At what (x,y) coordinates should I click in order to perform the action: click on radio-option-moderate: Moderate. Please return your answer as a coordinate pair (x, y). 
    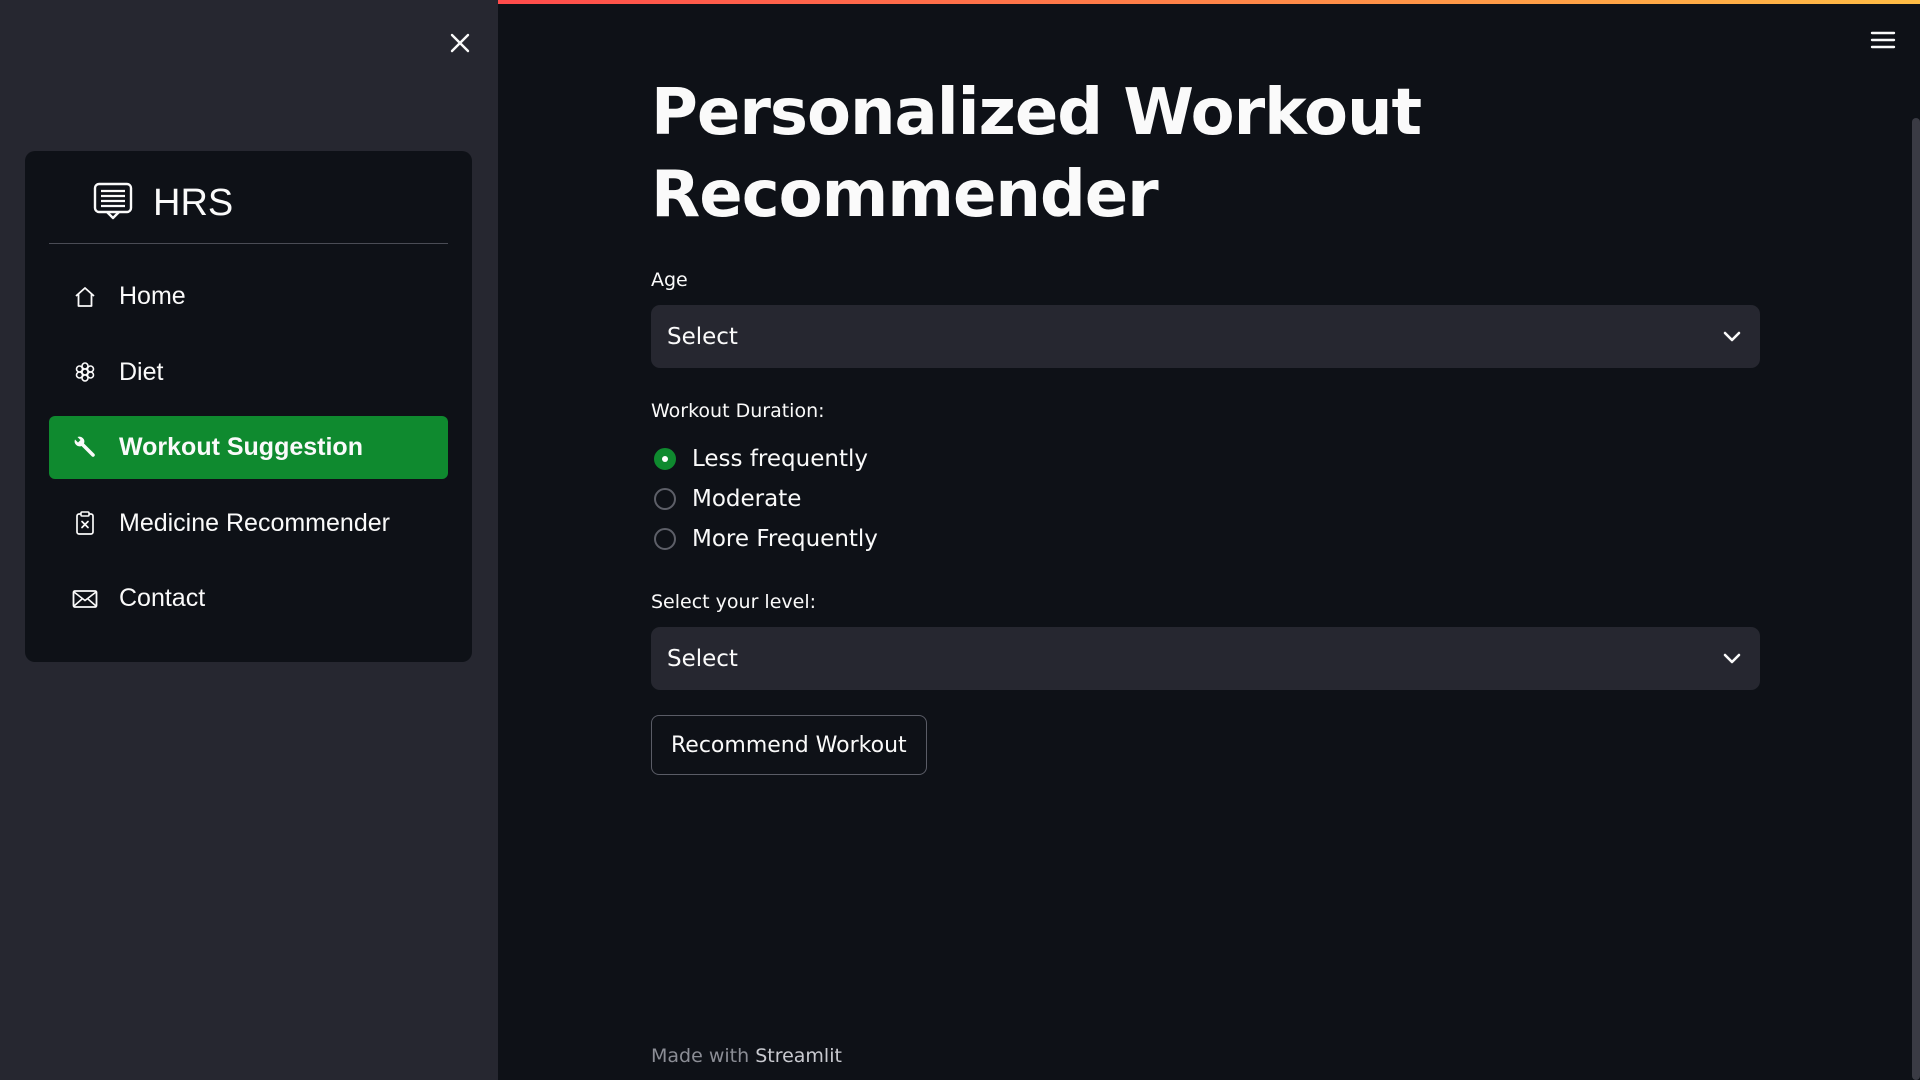
    Looking at the image, I should click on (727, 499).